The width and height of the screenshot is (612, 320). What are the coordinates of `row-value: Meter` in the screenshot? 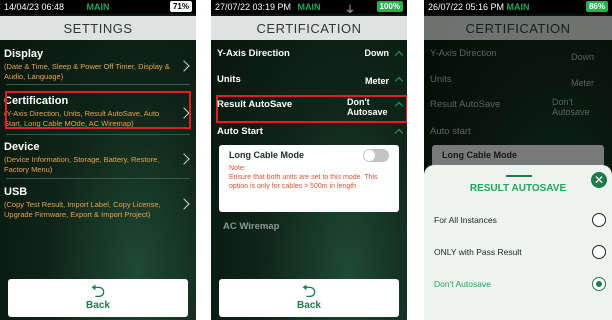 It's located at (376, 81).